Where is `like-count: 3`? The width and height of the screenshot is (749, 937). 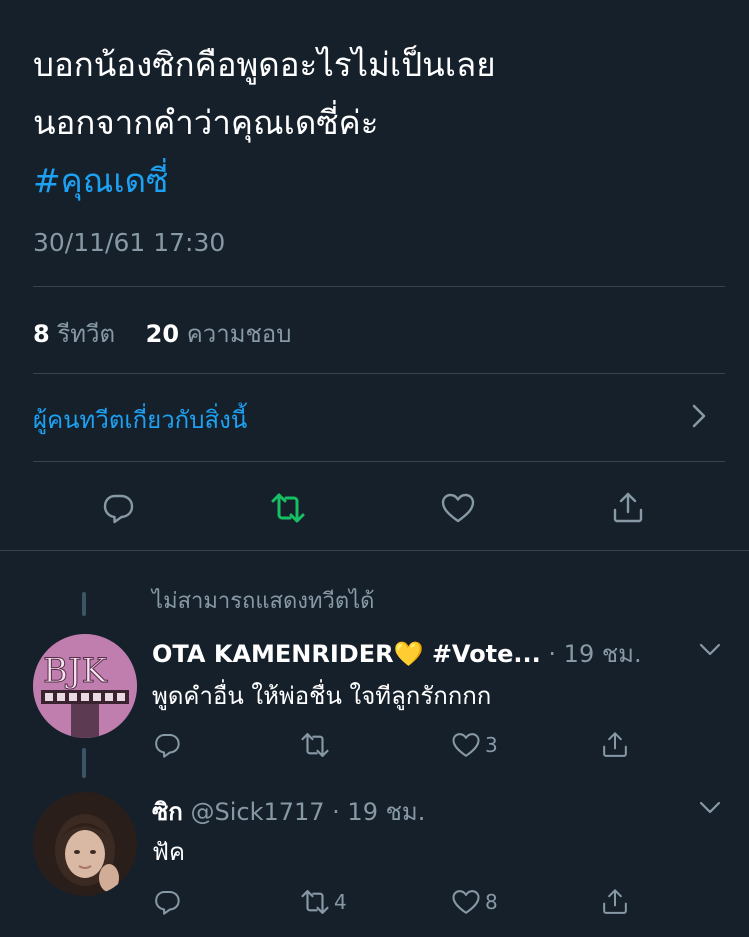 like-count: 3 is located at coordinates (491, 745).